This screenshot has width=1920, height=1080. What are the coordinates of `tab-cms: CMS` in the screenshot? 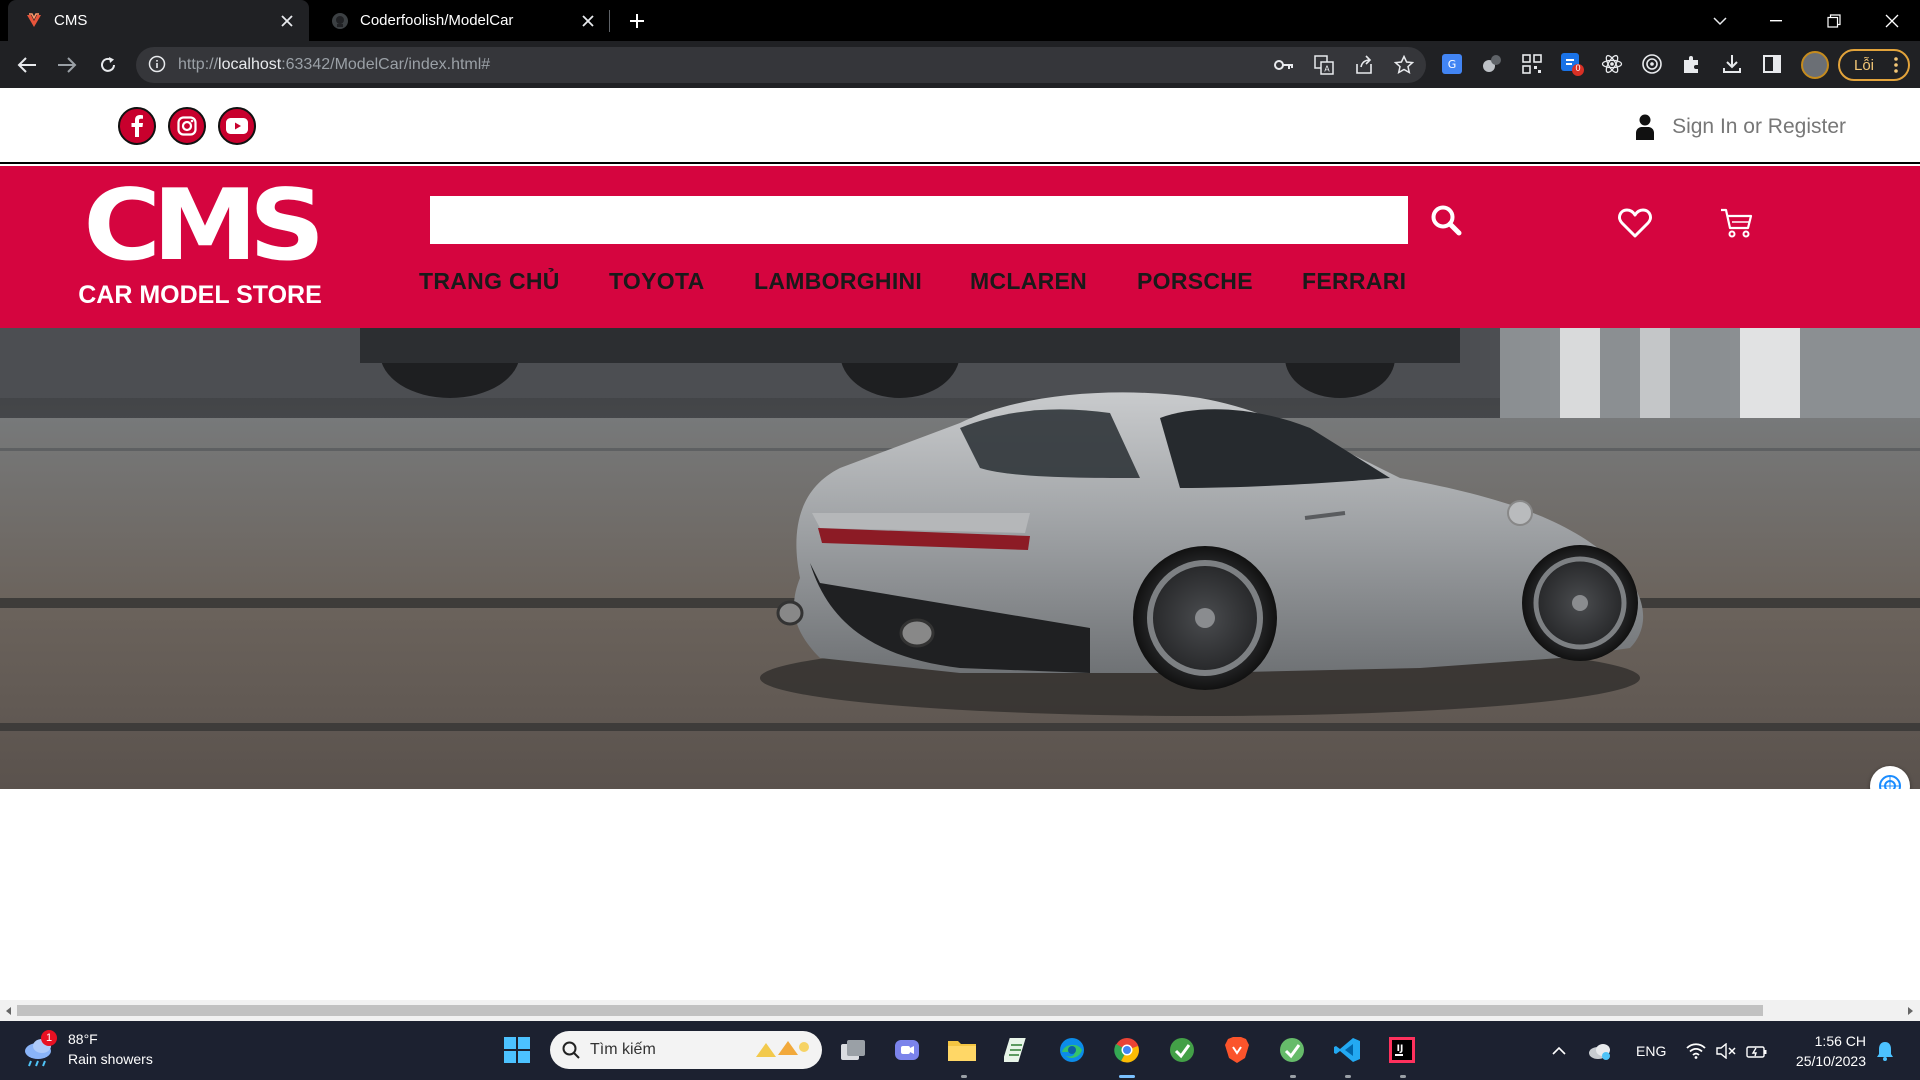 It's located at (158, 20).